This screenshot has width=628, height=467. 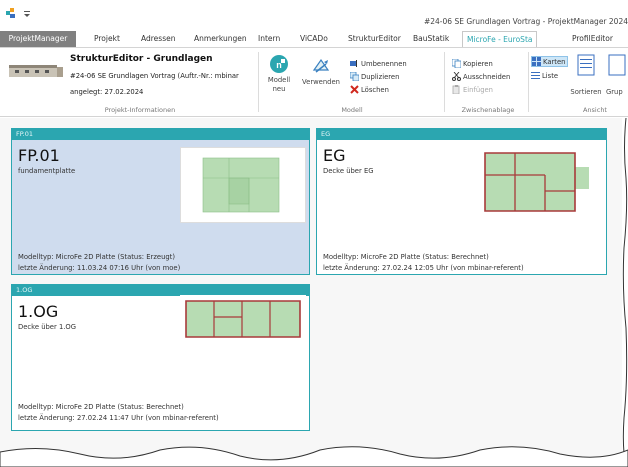 What do you see at coordinates (39, 155) in the screenshot?
I see `card-model-name: FP.01` at bounding box center [39, 155].